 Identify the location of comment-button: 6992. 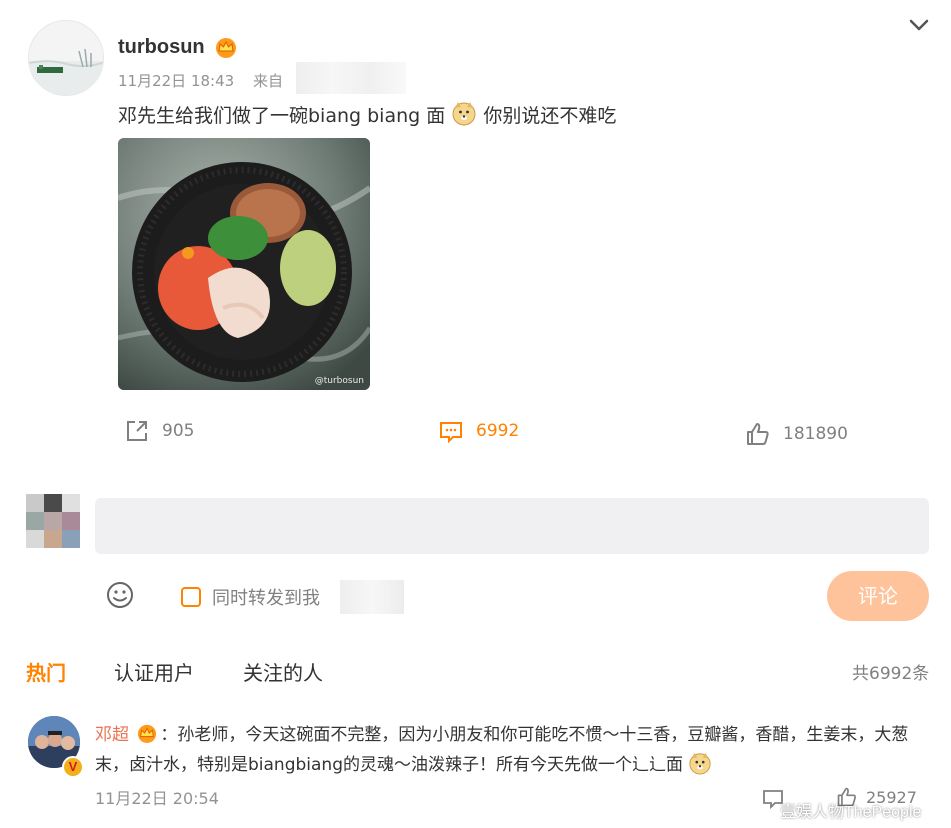
(478, 431).